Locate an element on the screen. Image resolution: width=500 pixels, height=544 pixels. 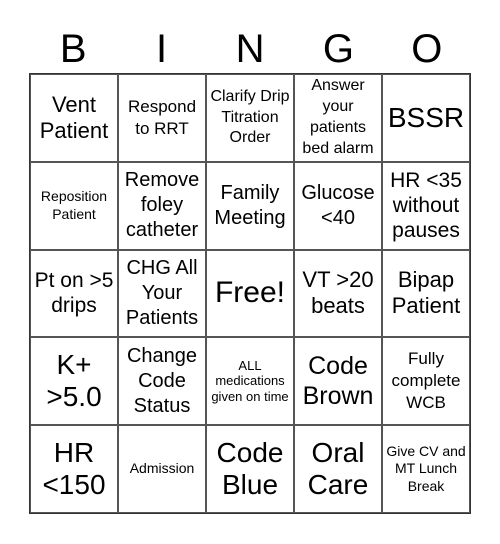
bingo-cell: VT >20 beats is located at coordinates (338, 293).